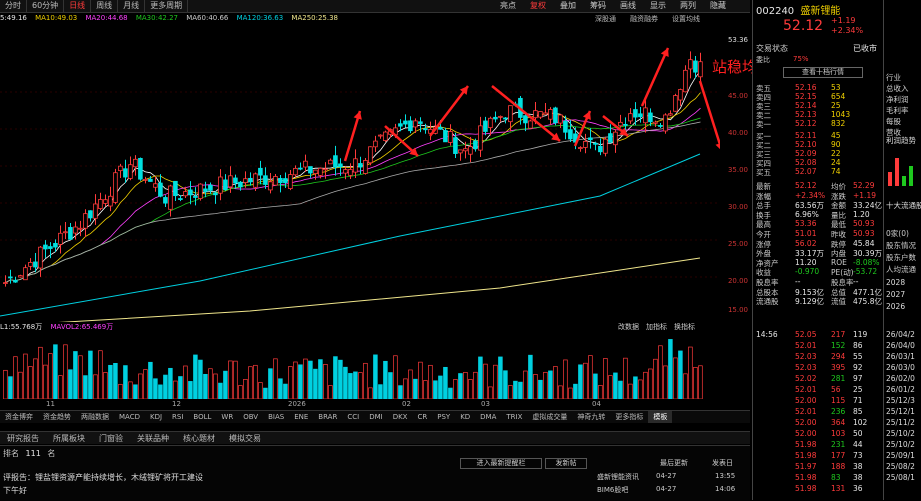 The image size is (921, 501). What do you see at coordinates (836, 144) in the screenshot?
I see `bid-volume: 90` at bounding box center [836, 144].